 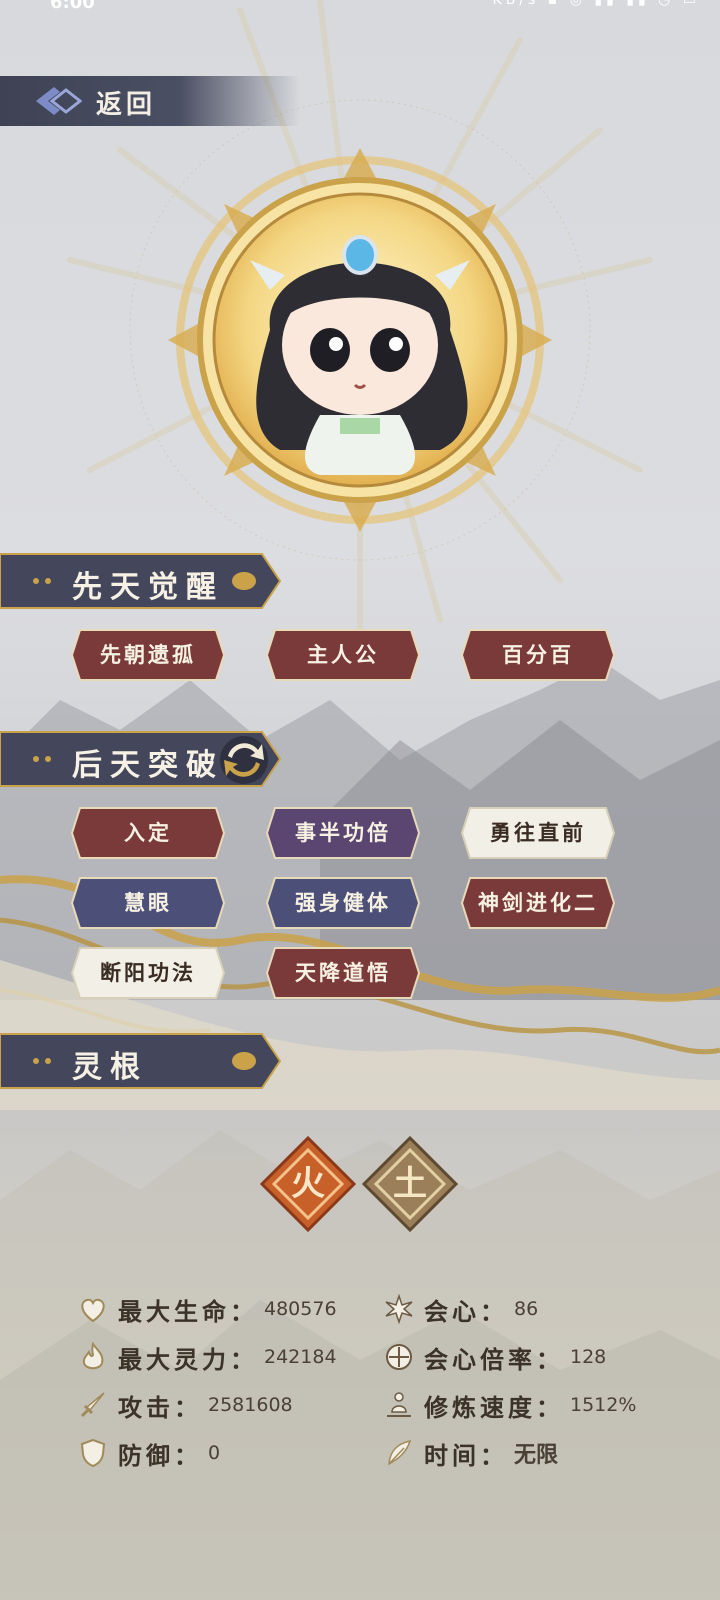 What do you see at coordinates (399, 1404) in the screenshot?
I see `meditation-icon` at bounding box center [399, 1404].